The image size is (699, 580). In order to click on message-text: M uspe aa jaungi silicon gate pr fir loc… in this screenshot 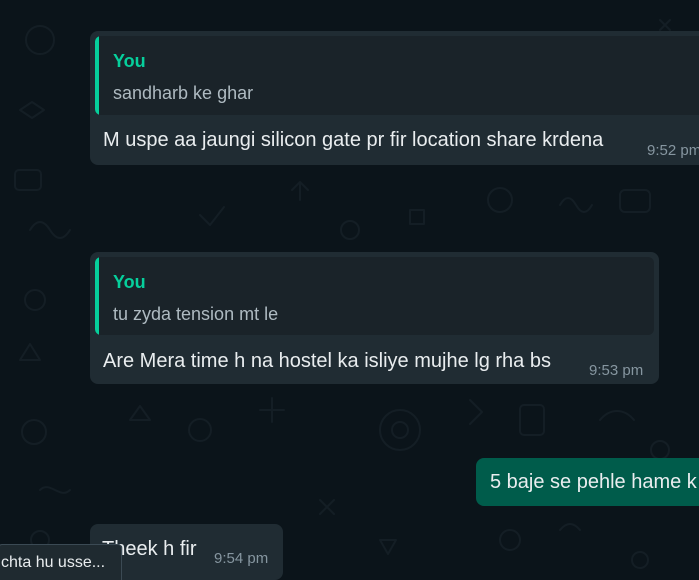, I will do `click(353, 140)`.